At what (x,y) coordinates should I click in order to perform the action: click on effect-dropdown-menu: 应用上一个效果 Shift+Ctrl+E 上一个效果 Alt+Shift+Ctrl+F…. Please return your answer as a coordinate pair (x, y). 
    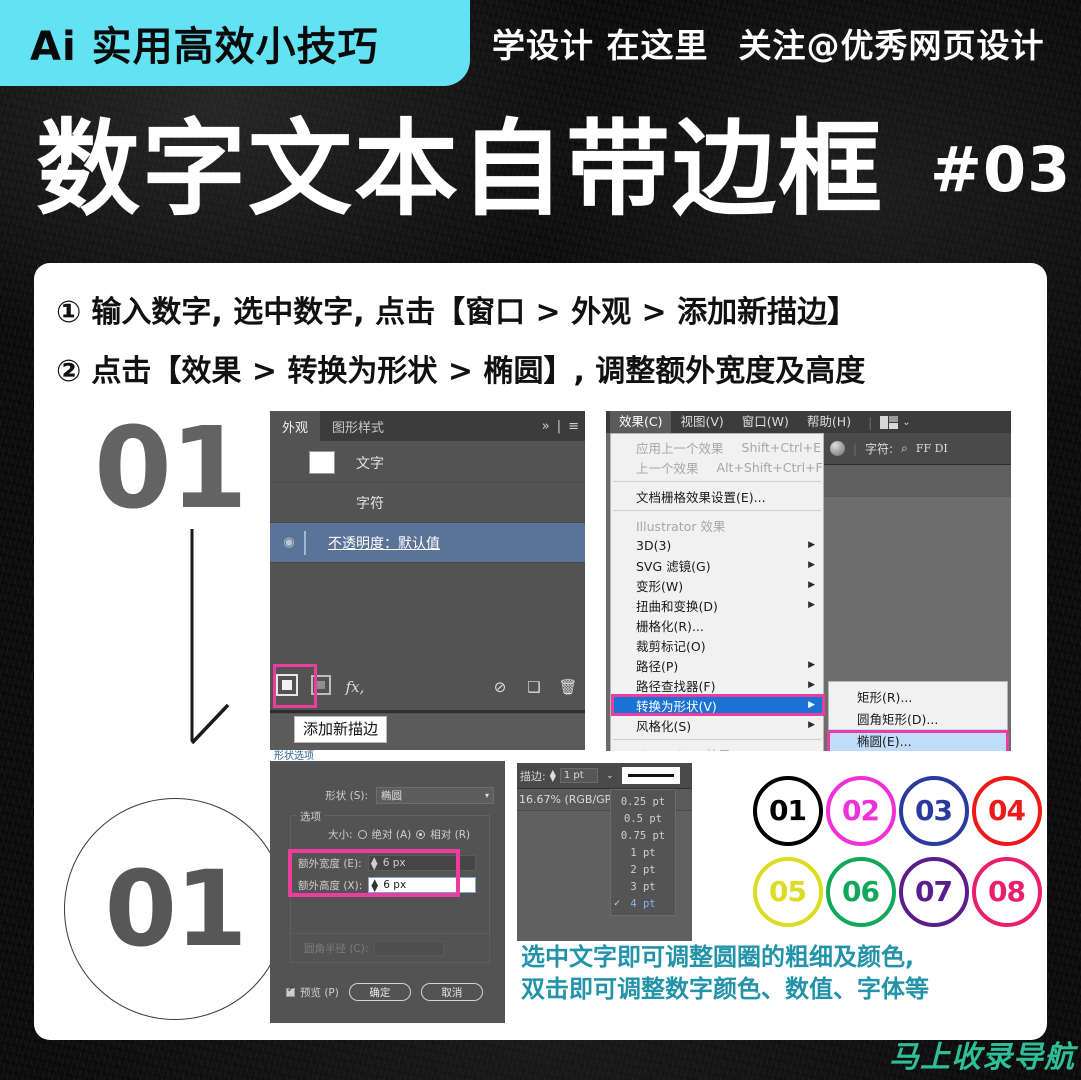
    Looking at the image, I should click on (717, 592).